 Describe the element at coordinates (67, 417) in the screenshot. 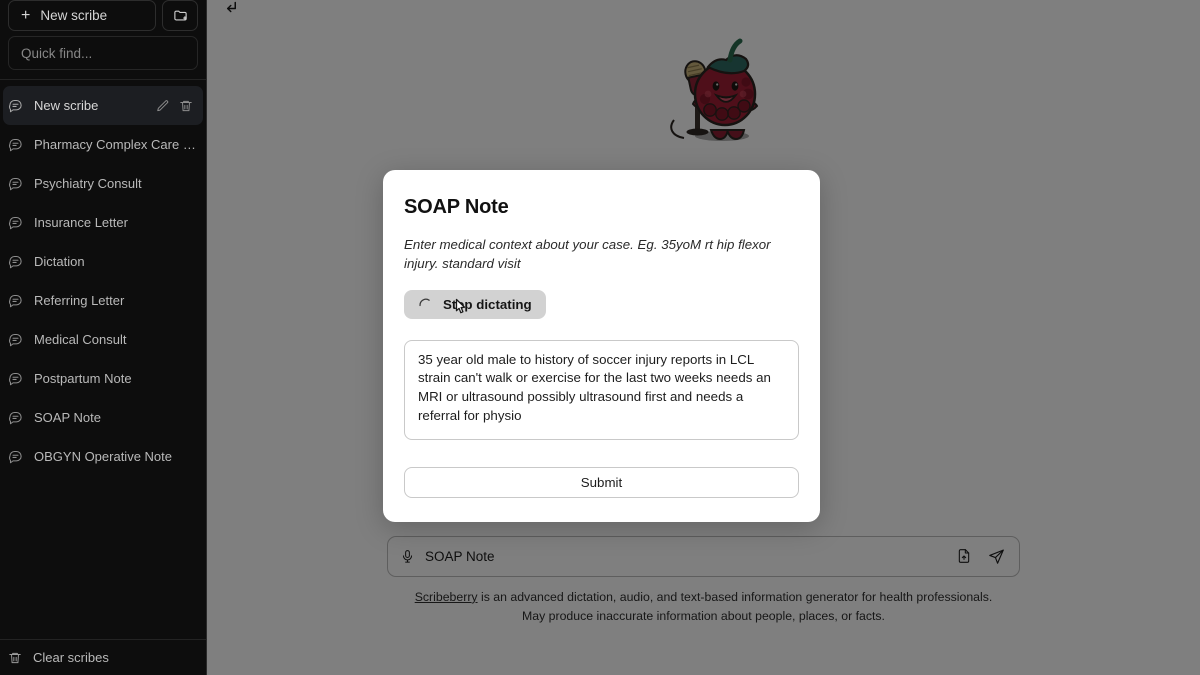

I see `sidebar-item-label: SOAP Note` at that location.